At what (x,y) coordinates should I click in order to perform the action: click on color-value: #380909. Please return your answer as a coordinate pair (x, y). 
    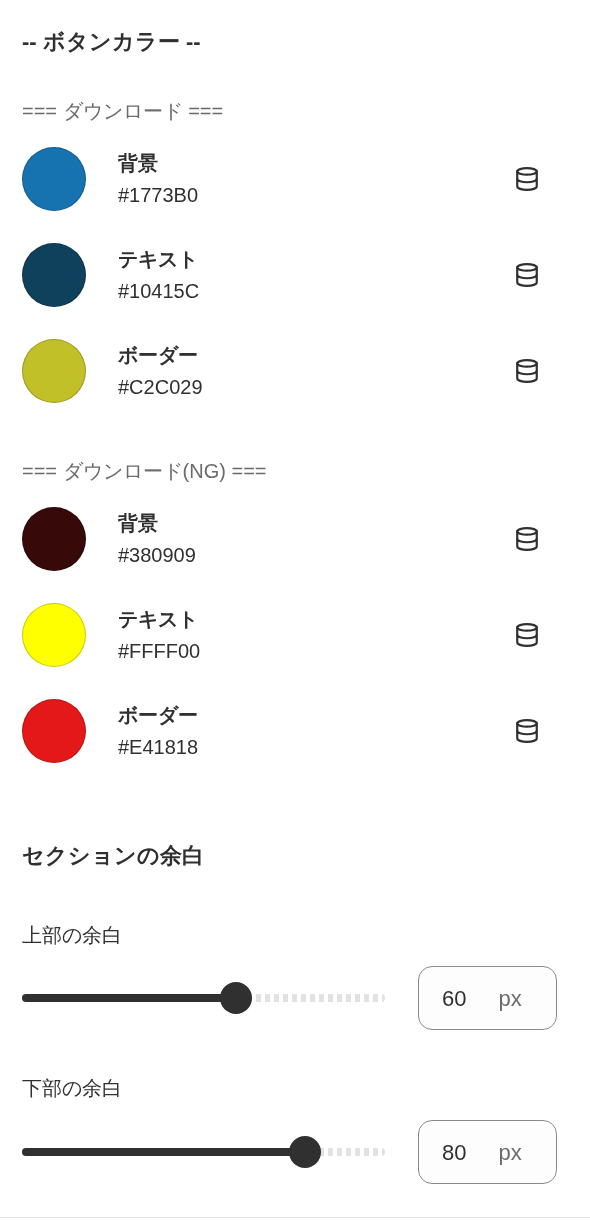
    Looking at the image, I should click on (157, 555).